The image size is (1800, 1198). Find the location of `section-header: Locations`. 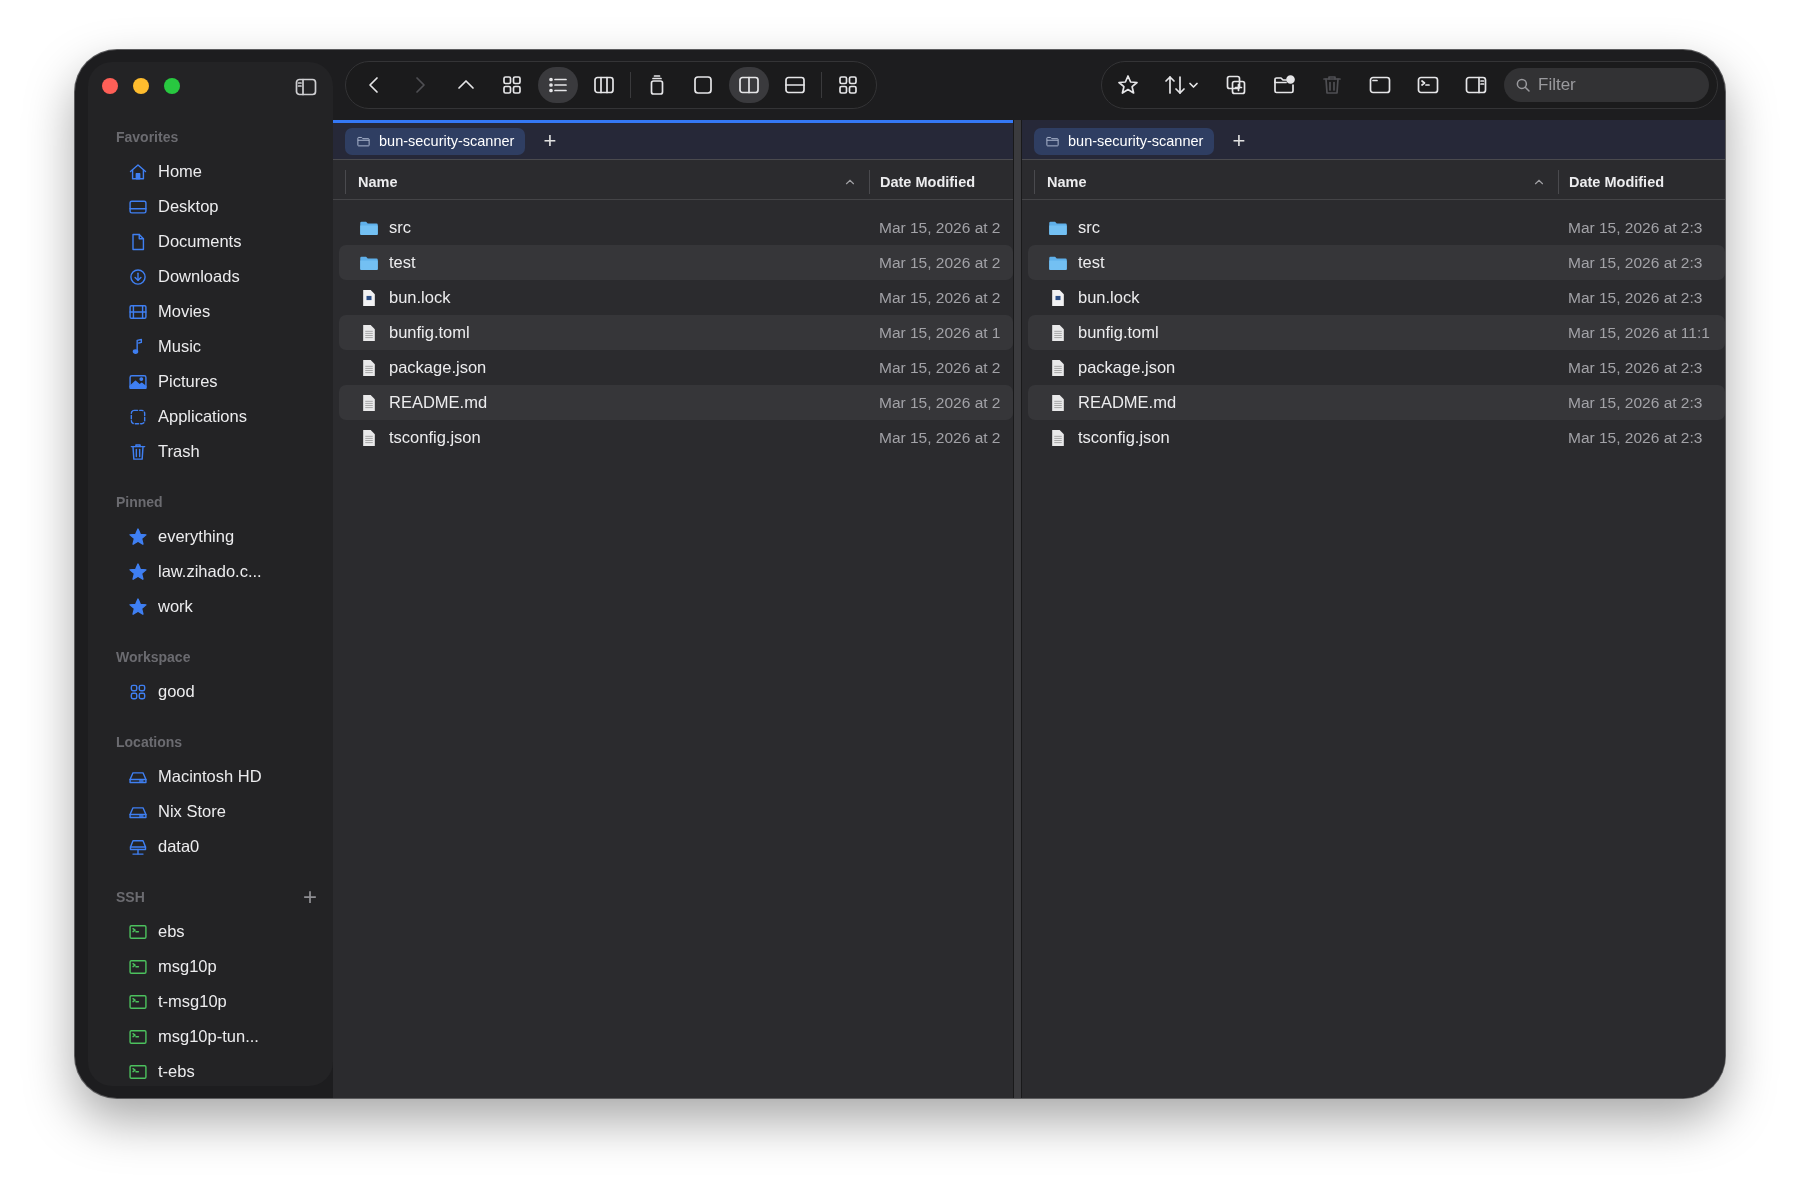

section-header: Locations is located at coordinates (149, 741).